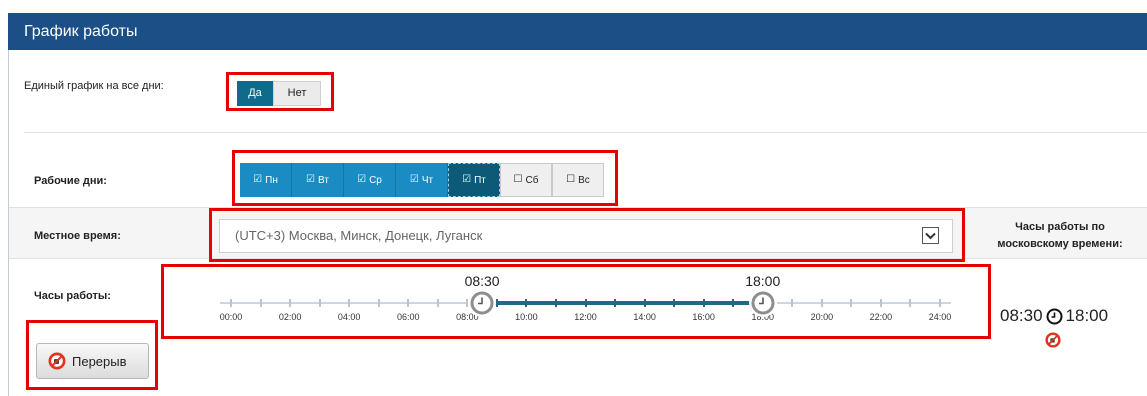 This screenshot has width=1147, height=396. I want to click on work-days-selector: ☑ Пн ☑ Вт ☑ Ср ☑ Чт ☑ Пт ☐ Сб ☐ Вс, so click(422, 180).